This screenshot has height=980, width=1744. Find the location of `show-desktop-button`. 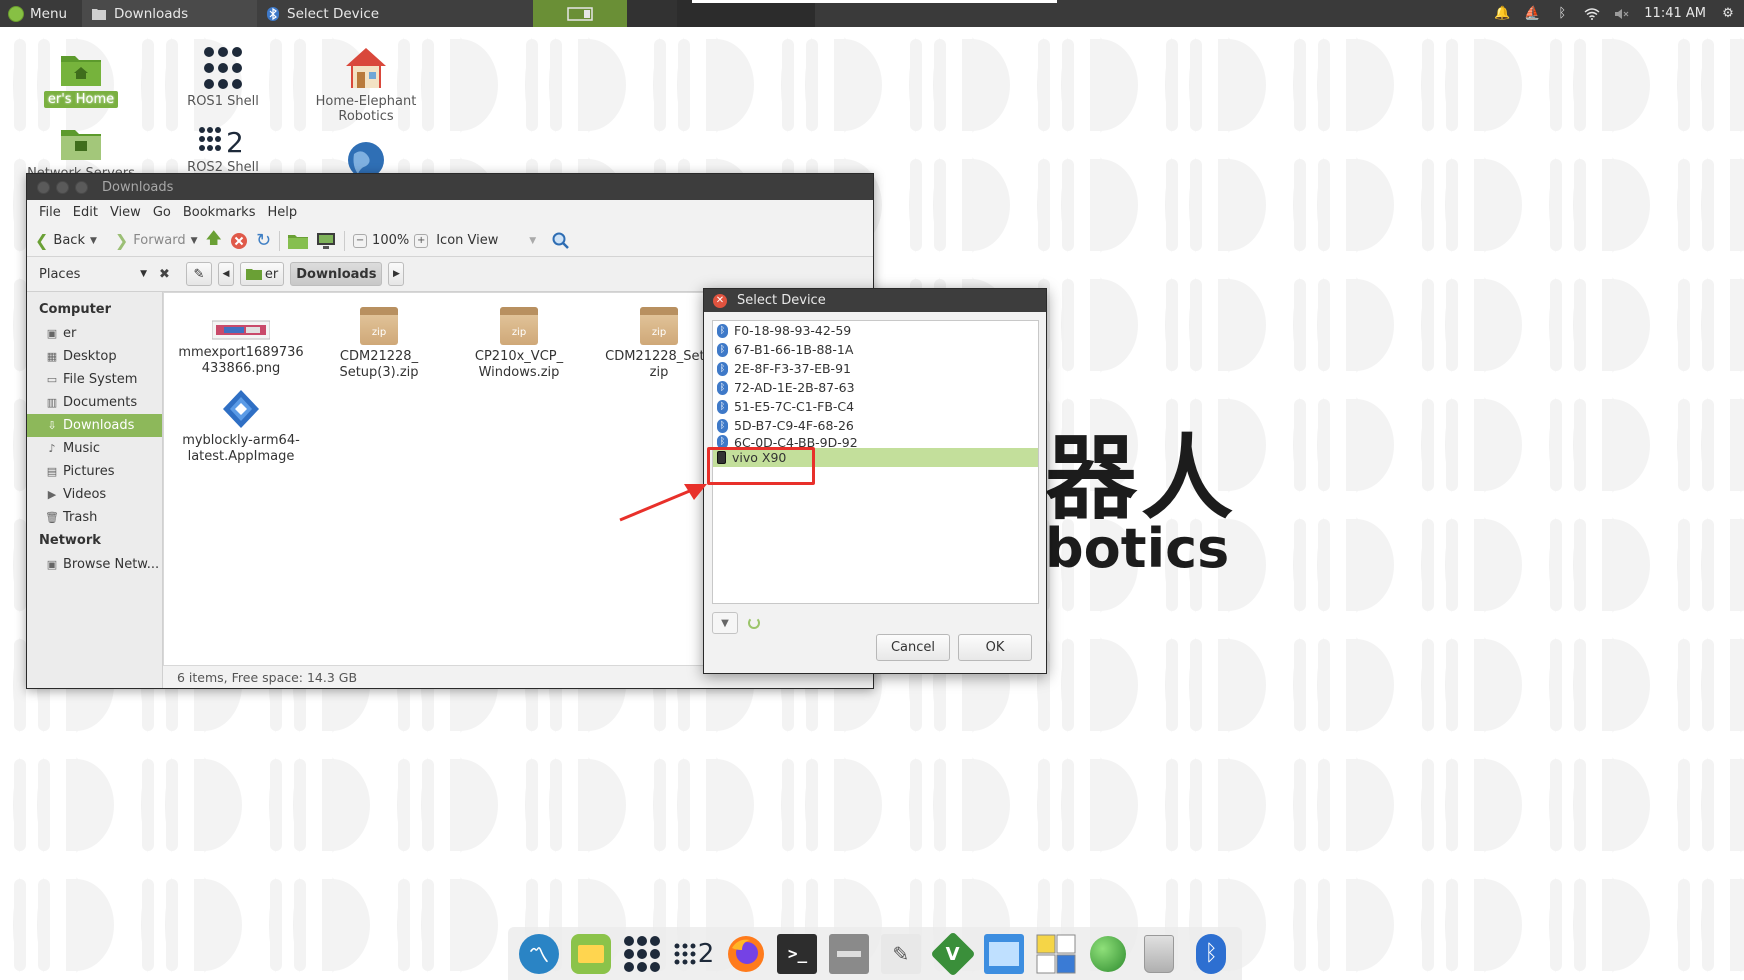

show-desktop-button is located at coordinates (580, 13).